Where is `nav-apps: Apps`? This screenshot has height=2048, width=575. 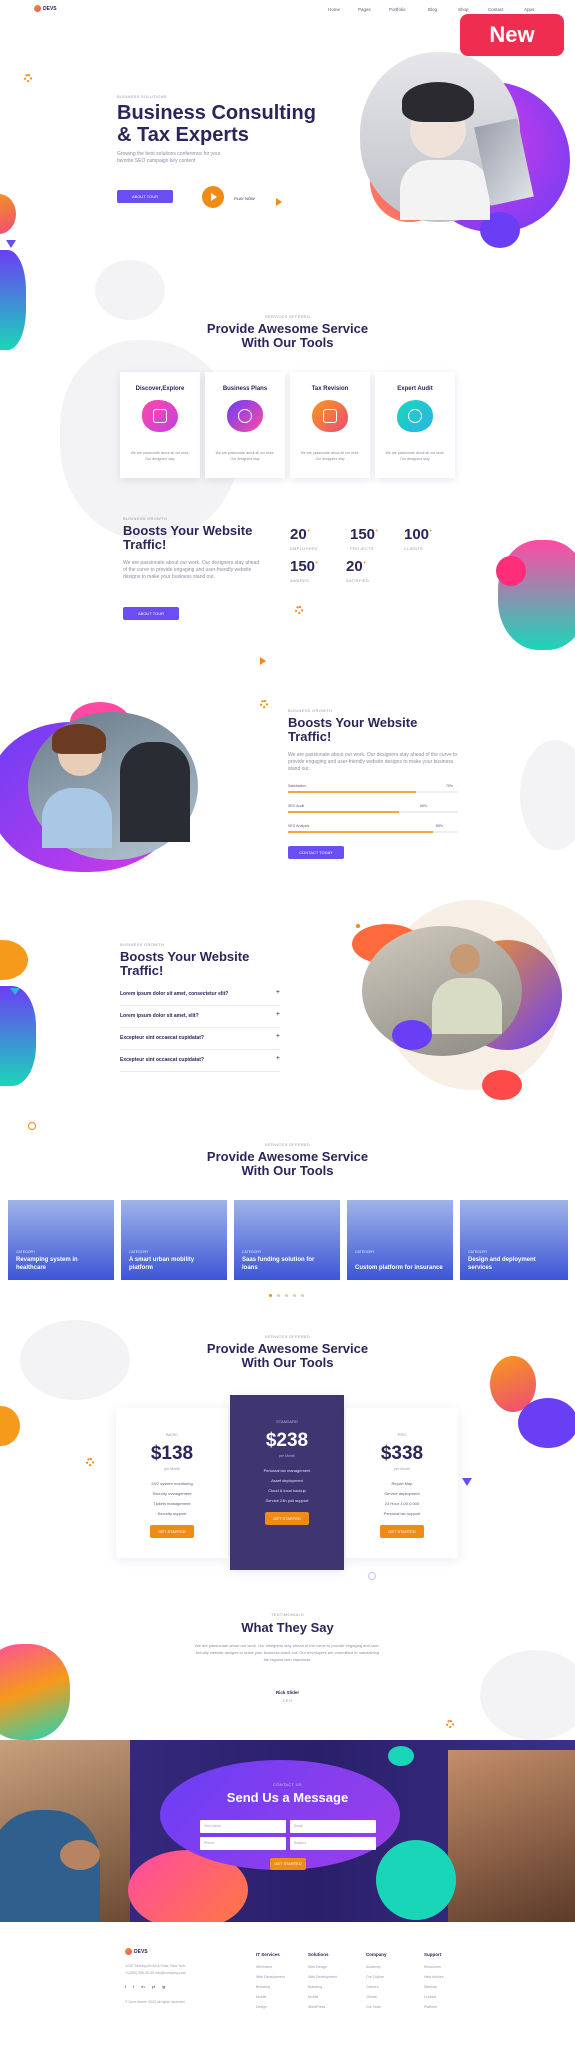
nav-apps: Apps is located at coordinates (529, 9).